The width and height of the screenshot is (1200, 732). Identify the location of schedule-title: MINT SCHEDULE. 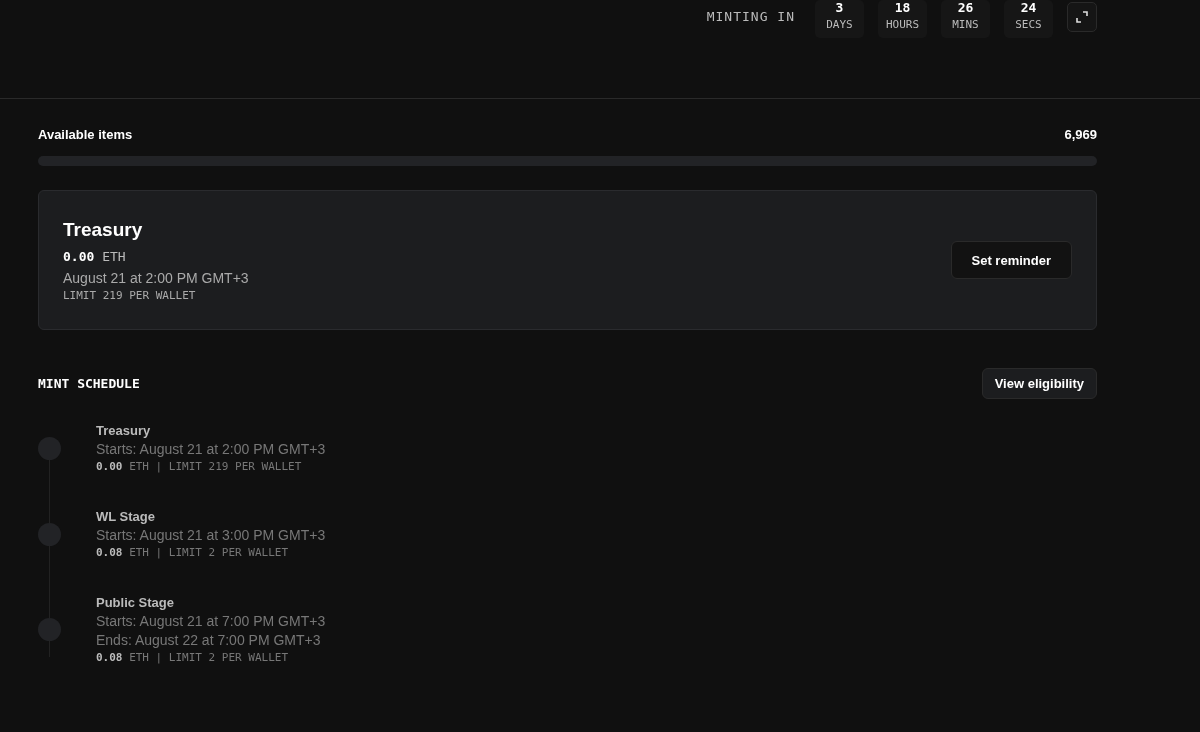
(89, 383).